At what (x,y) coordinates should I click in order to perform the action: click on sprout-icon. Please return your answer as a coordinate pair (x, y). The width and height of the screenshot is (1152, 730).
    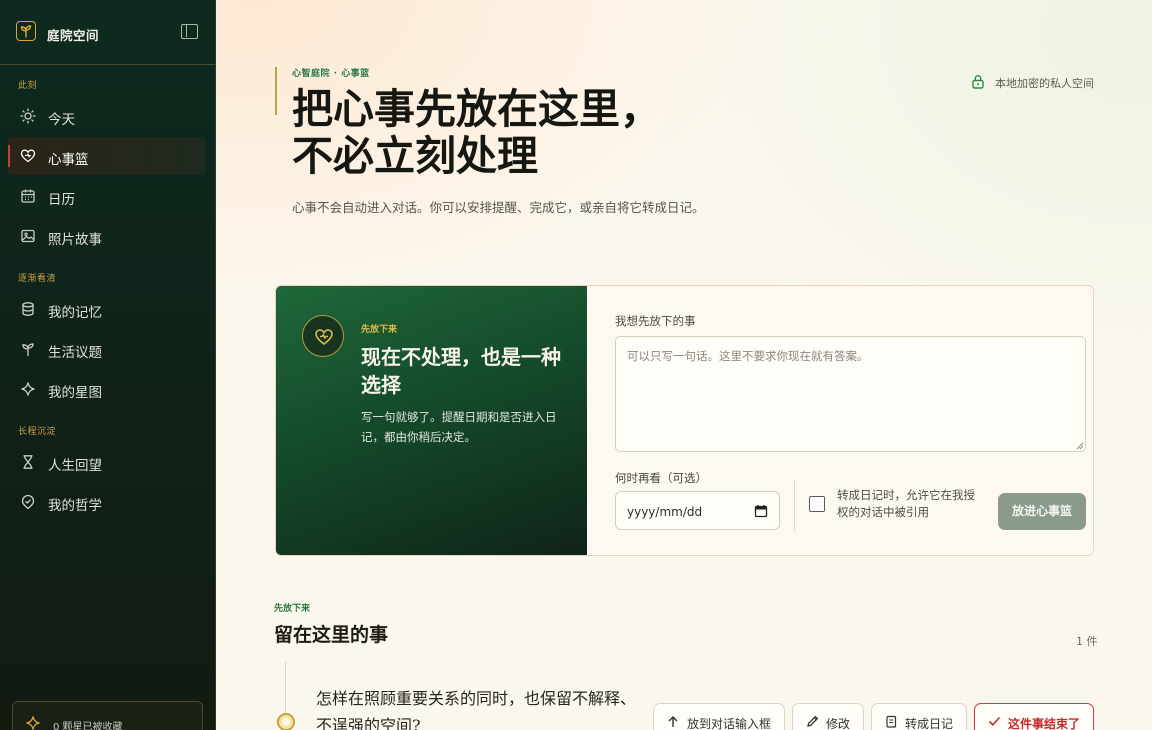
    Looking at the image, I should click on (28, 350).